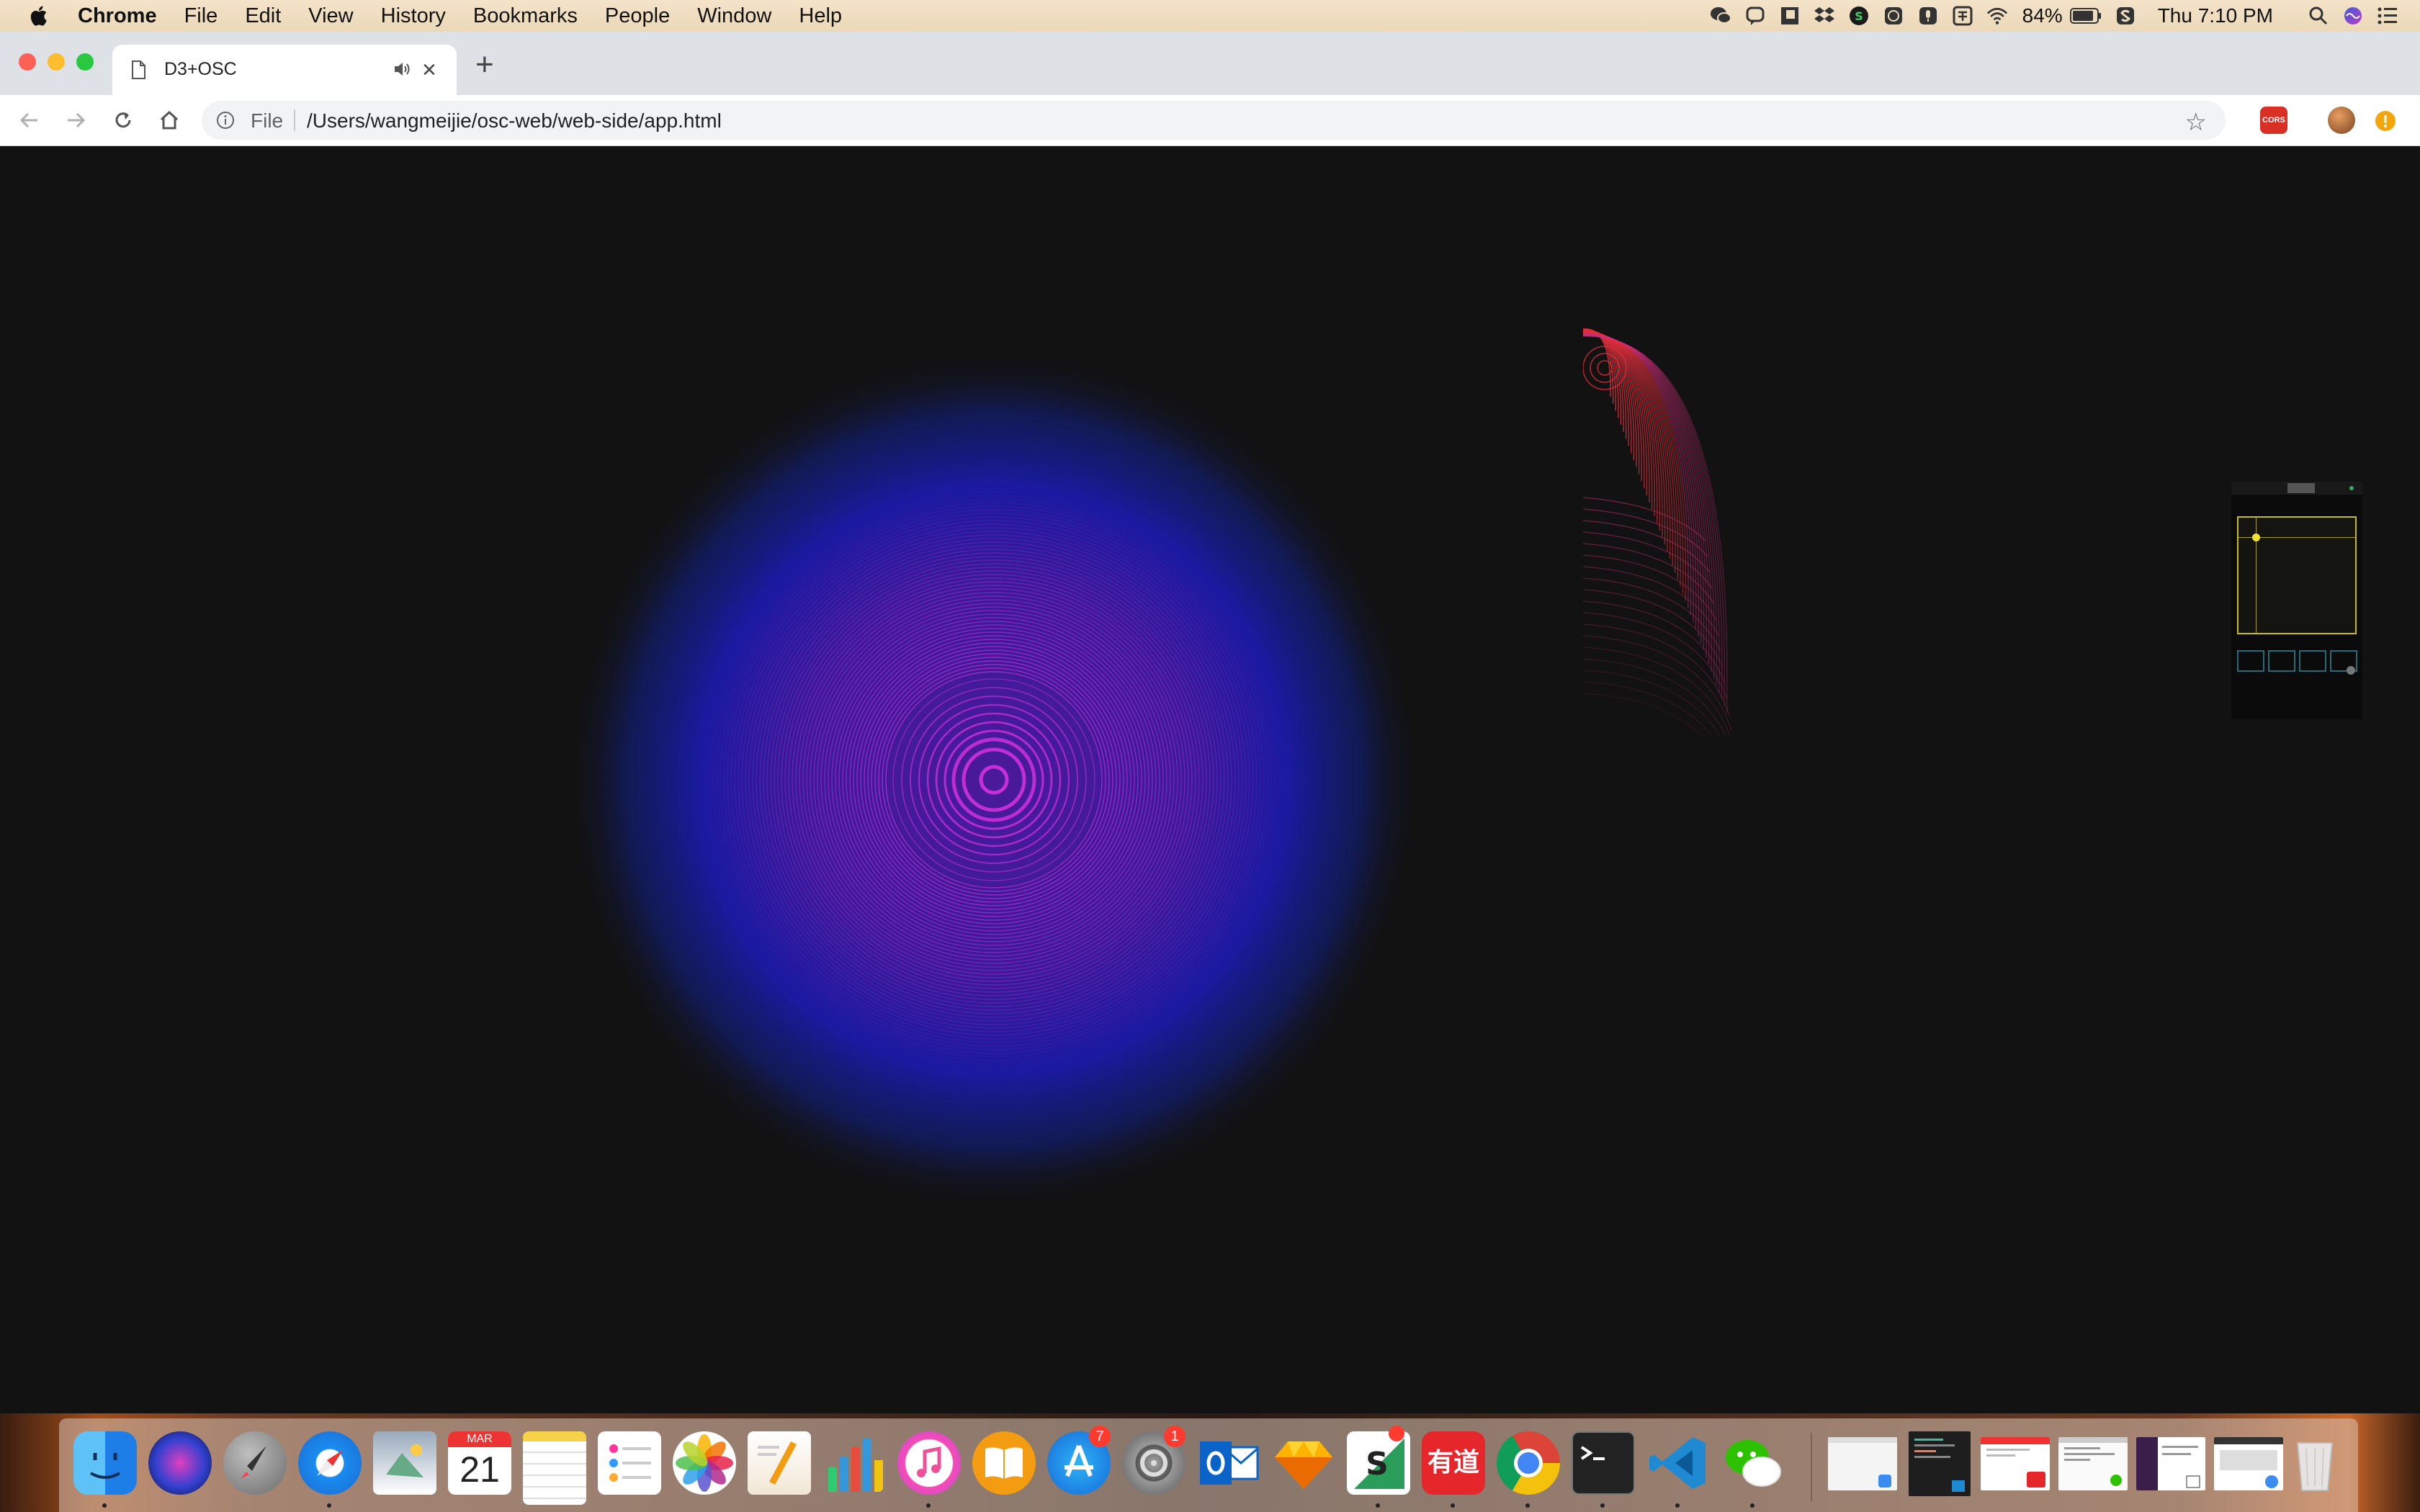 The width and height of the screenshot is (2420, 1512). What do you see at coordinates (704, 1463) in the screenshot?
I see `photos-icon` at bounding box center [704, 1463].